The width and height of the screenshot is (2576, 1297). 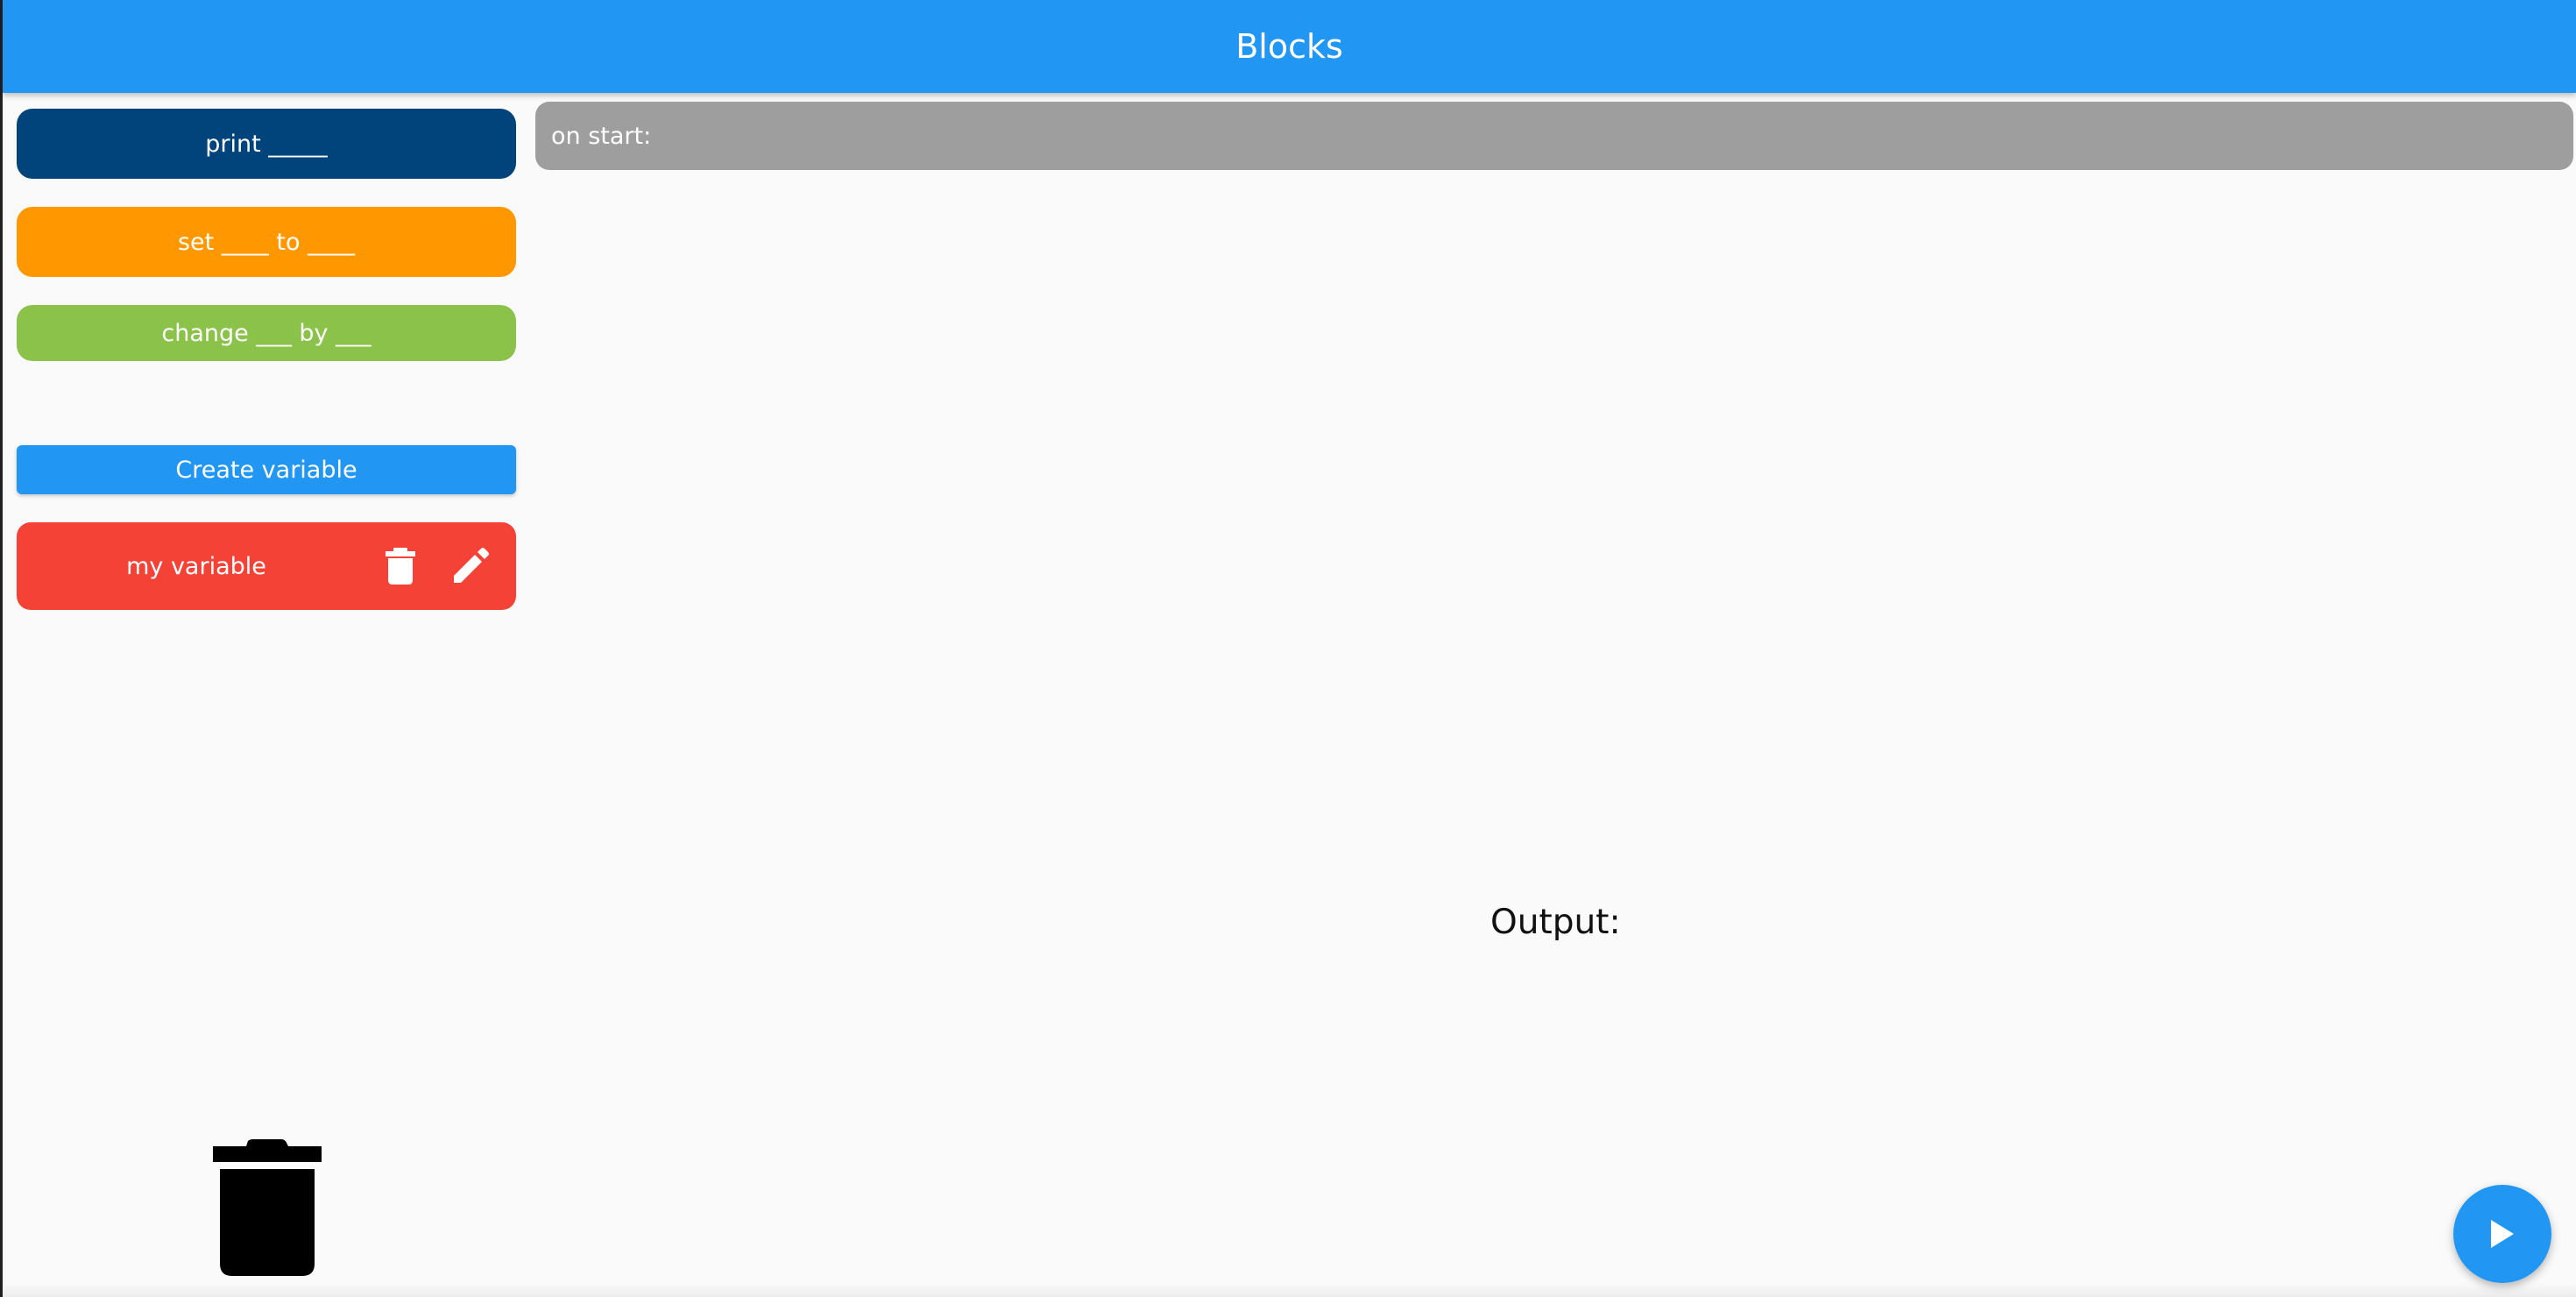 I want to click on print-block-label: print _____, so click(x=266, y=144).